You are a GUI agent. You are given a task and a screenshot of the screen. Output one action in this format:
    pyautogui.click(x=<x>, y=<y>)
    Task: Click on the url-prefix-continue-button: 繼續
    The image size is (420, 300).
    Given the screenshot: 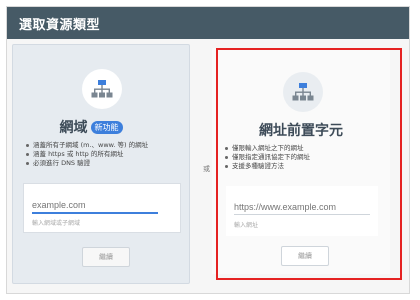 What is the action you would take?
    pyautogui.click(x=305, y=256)
    